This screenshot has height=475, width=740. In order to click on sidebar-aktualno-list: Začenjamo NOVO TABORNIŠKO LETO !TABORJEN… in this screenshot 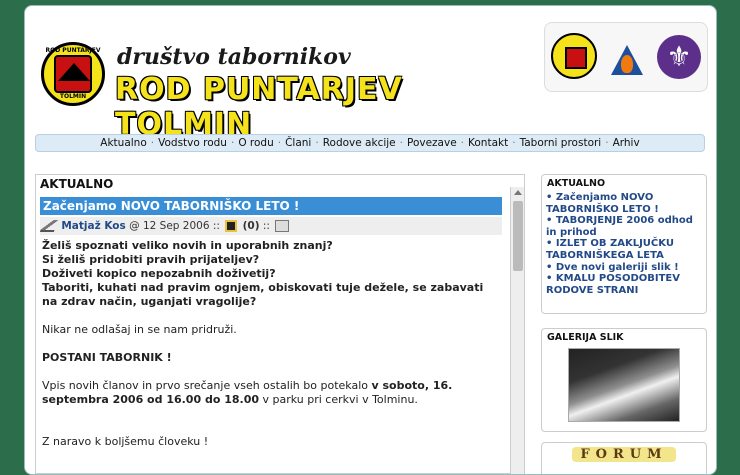, I will do `click(624, 246)`.